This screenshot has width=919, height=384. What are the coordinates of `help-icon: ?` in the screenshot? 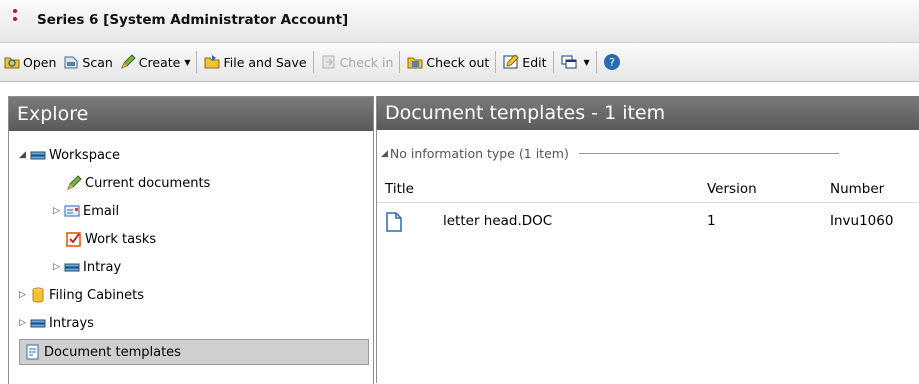 It's located at (611, 62).